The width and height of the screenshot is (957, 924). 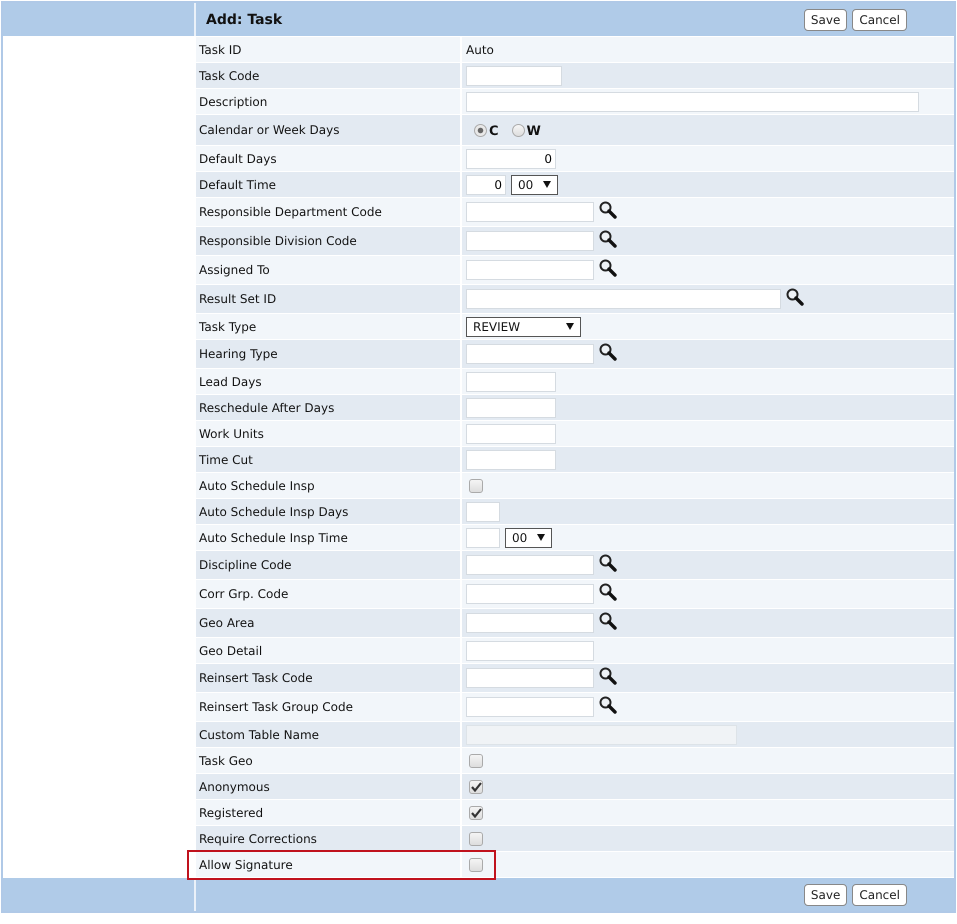 What do you see at coordinates (269, 130) in the screenshot?
I see `field-label: Calendar or Week Days` at bounding box center [269, 130].